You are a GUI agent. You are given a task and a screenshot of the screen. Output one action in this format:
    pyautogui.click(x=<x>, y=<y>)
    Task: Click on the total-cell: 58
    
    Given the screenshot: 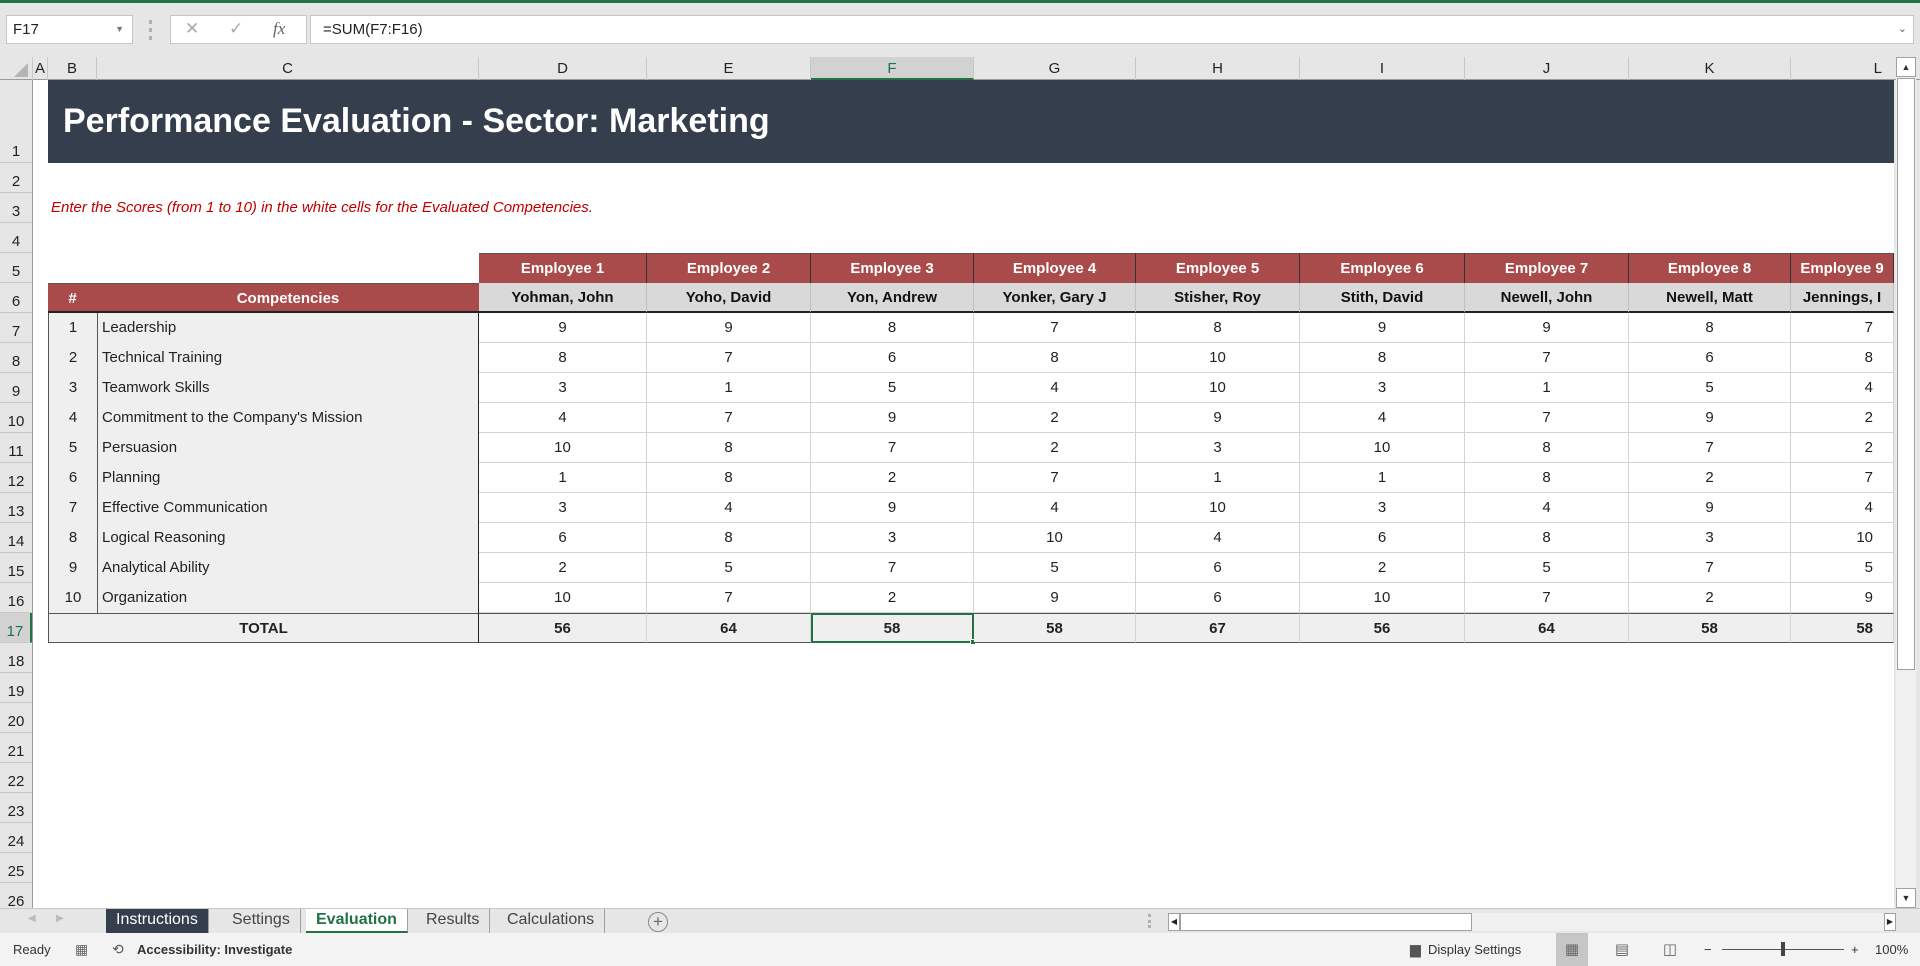 What is the action you would take?
    pyautogui.click(x=892, y=628)
    